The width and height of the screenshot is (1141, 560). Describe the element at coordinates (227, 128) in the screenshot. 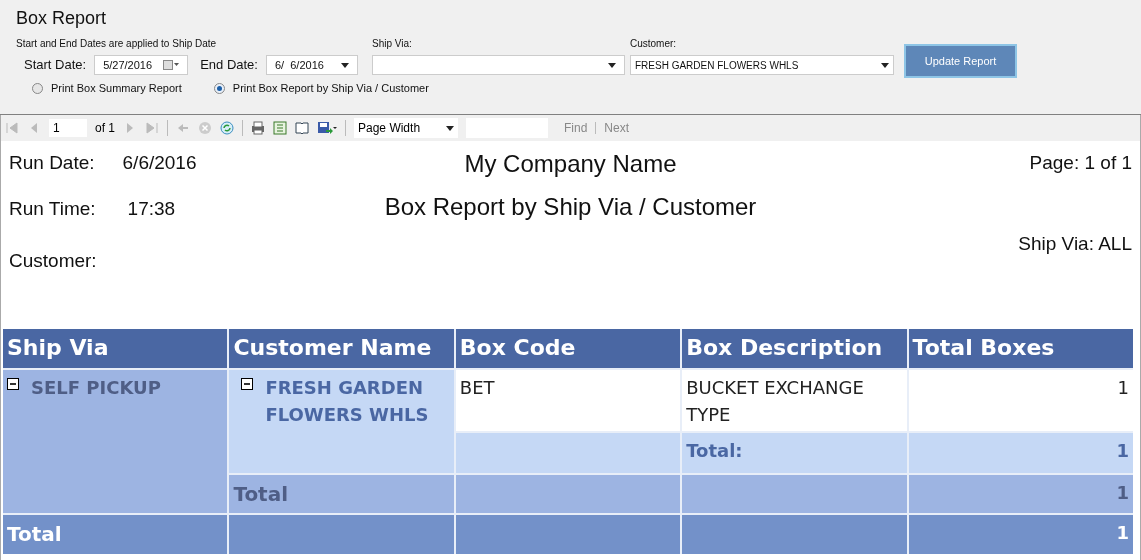

I see `refresh-icon` at that location.